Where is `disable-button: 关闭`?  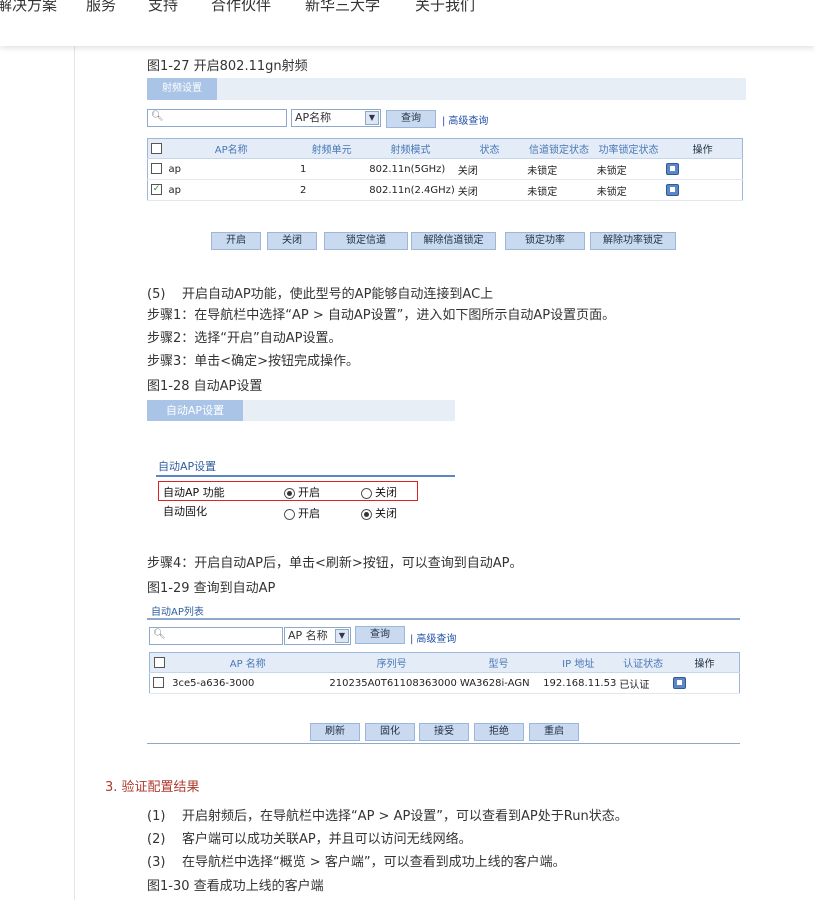
disable-button: 关闭 is located at coordinates (292, 241).